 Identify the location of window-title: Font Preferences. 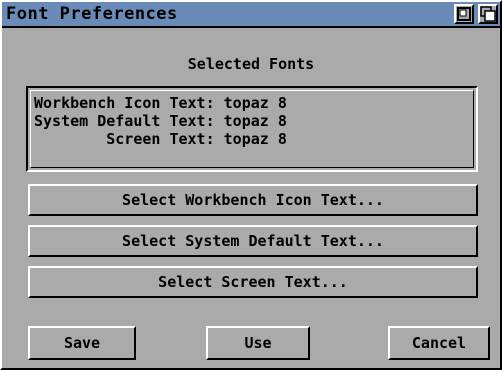
(92, 14).